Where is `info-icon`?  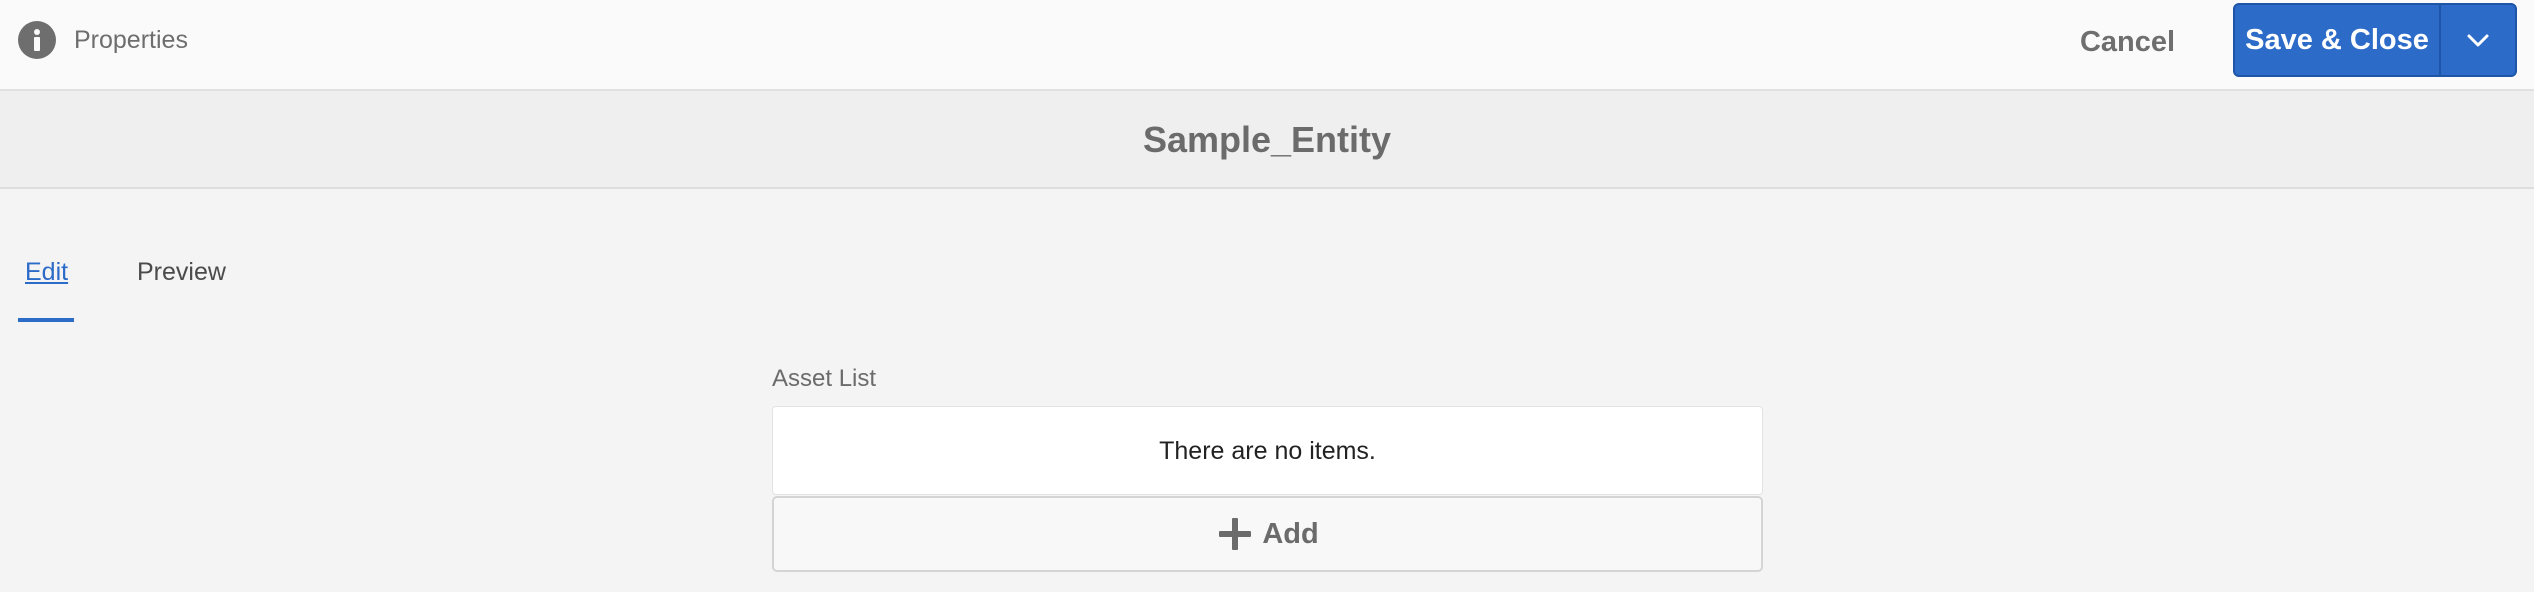 info-icon is located at coordinates (37, 40).